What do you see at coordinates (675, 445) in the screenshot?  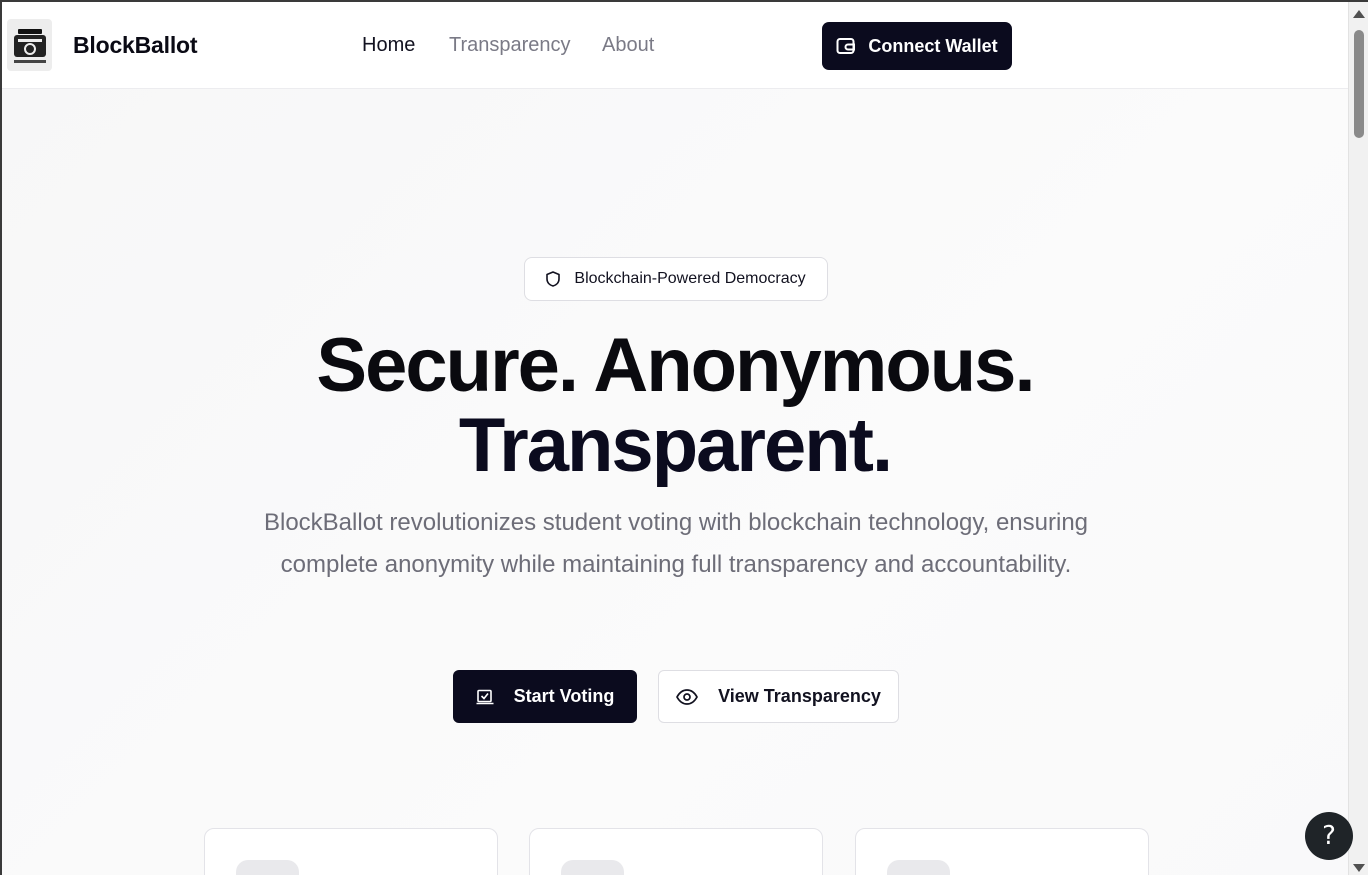 I see `headline-line-2: Transparent.` at bounding box center [675, 445].